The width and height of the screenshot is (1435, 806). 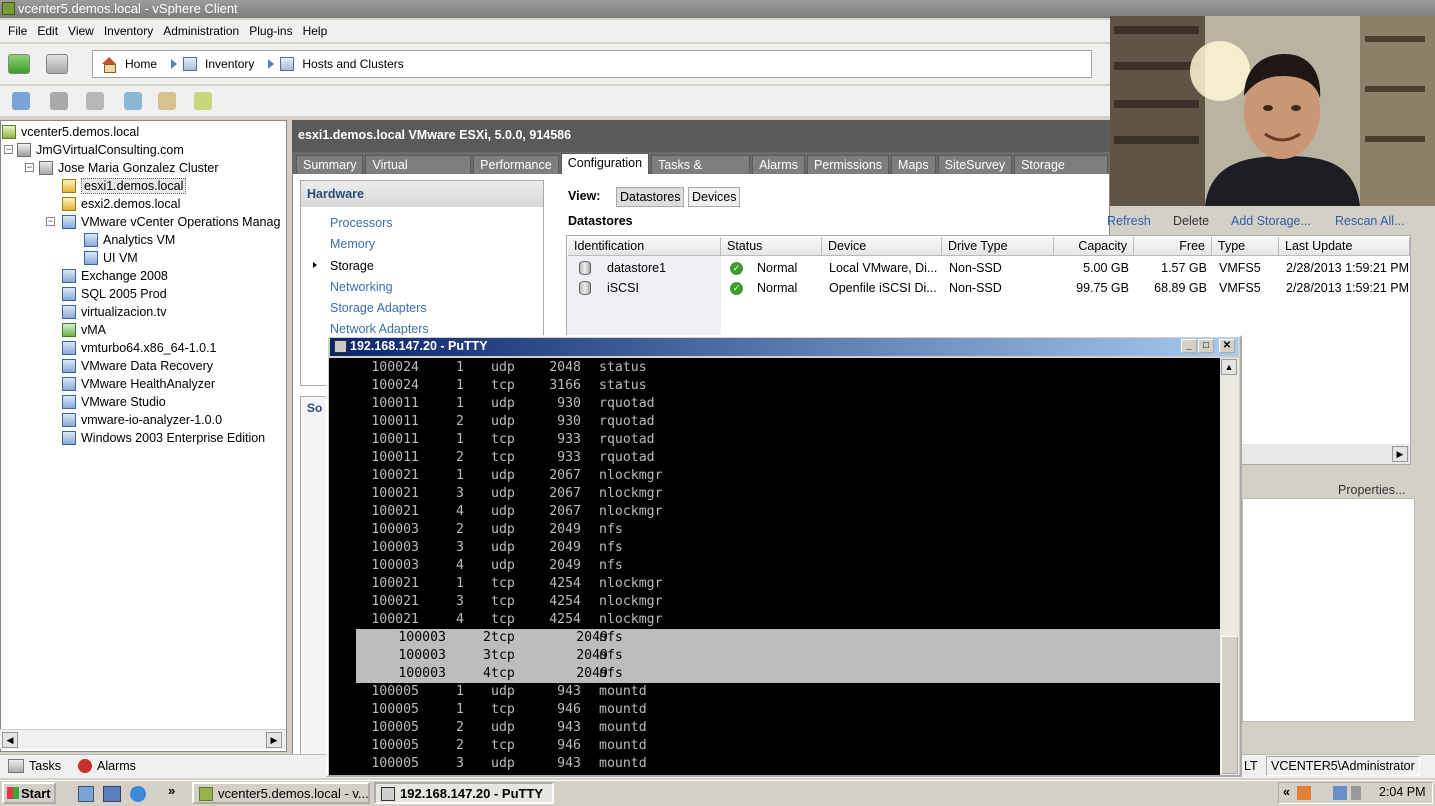 What do you see at coordinates (203, 101) in the screenshot?
I see `vapp-icon` at bounding box center [203, 101].